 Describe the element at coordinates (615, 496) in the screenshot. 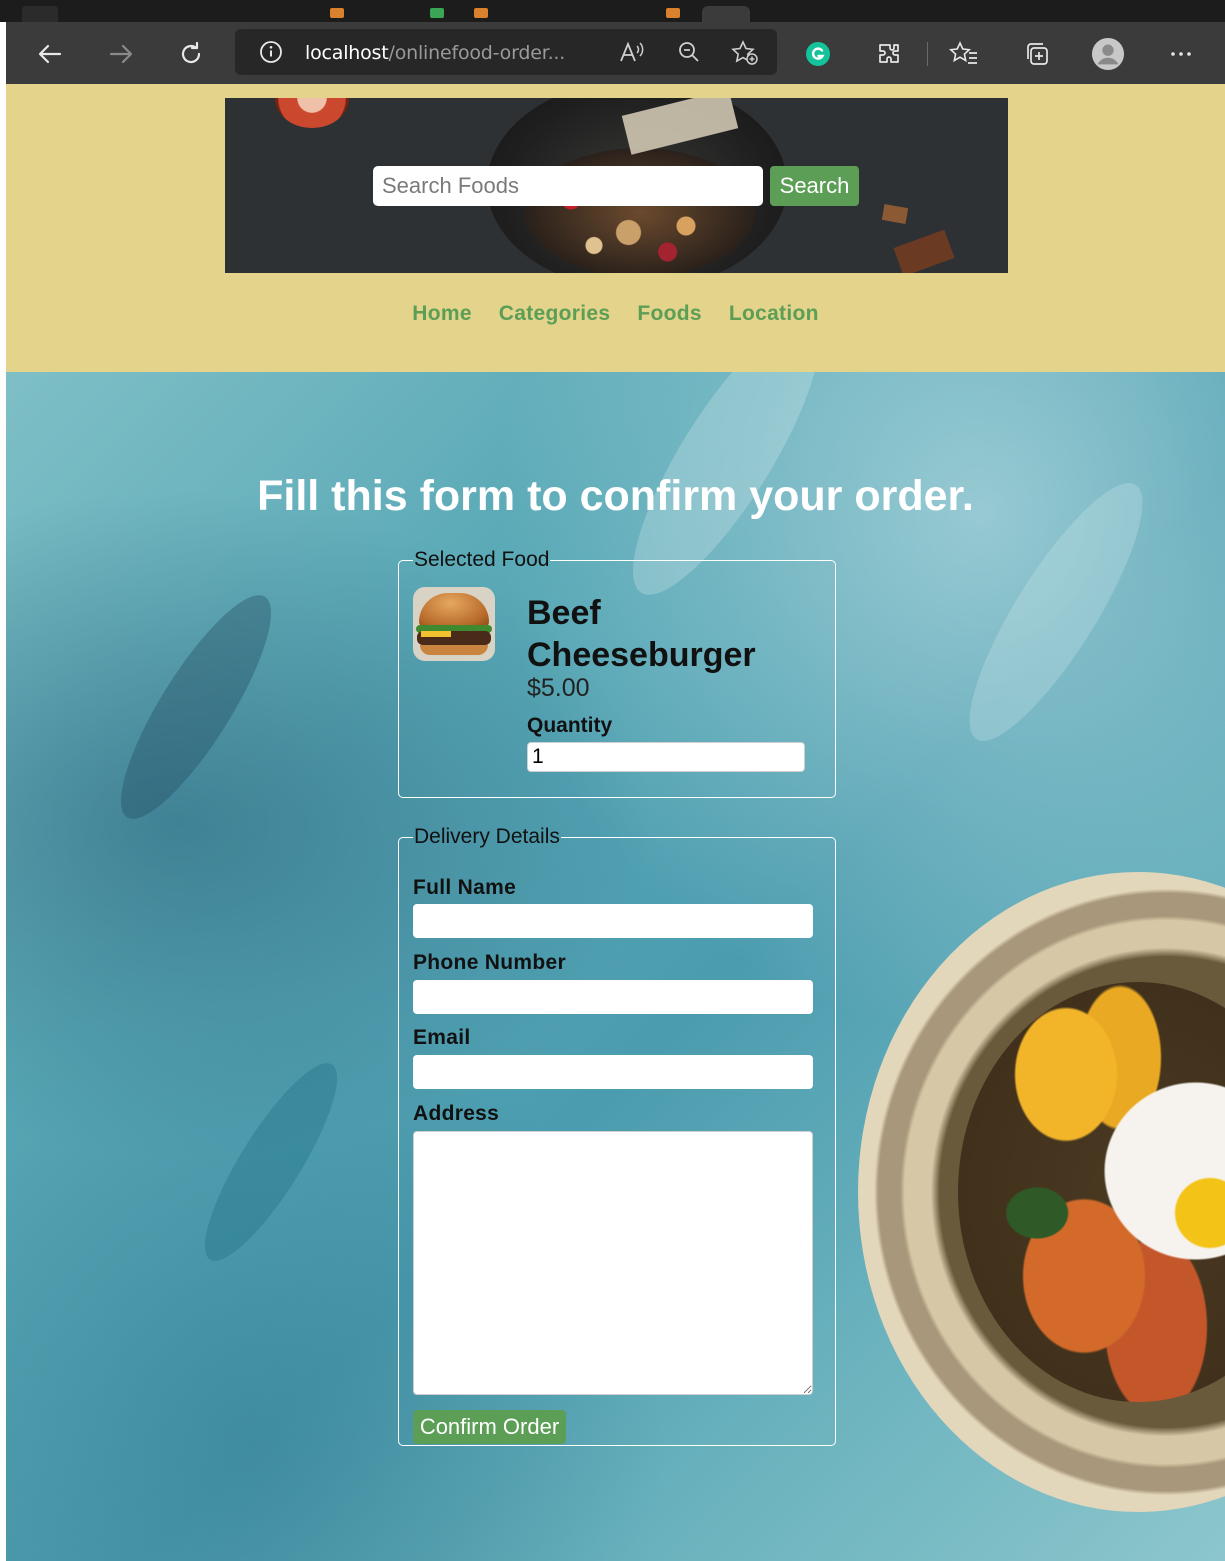

I see `order-title: Fill this form to confirm your order.` at that location.